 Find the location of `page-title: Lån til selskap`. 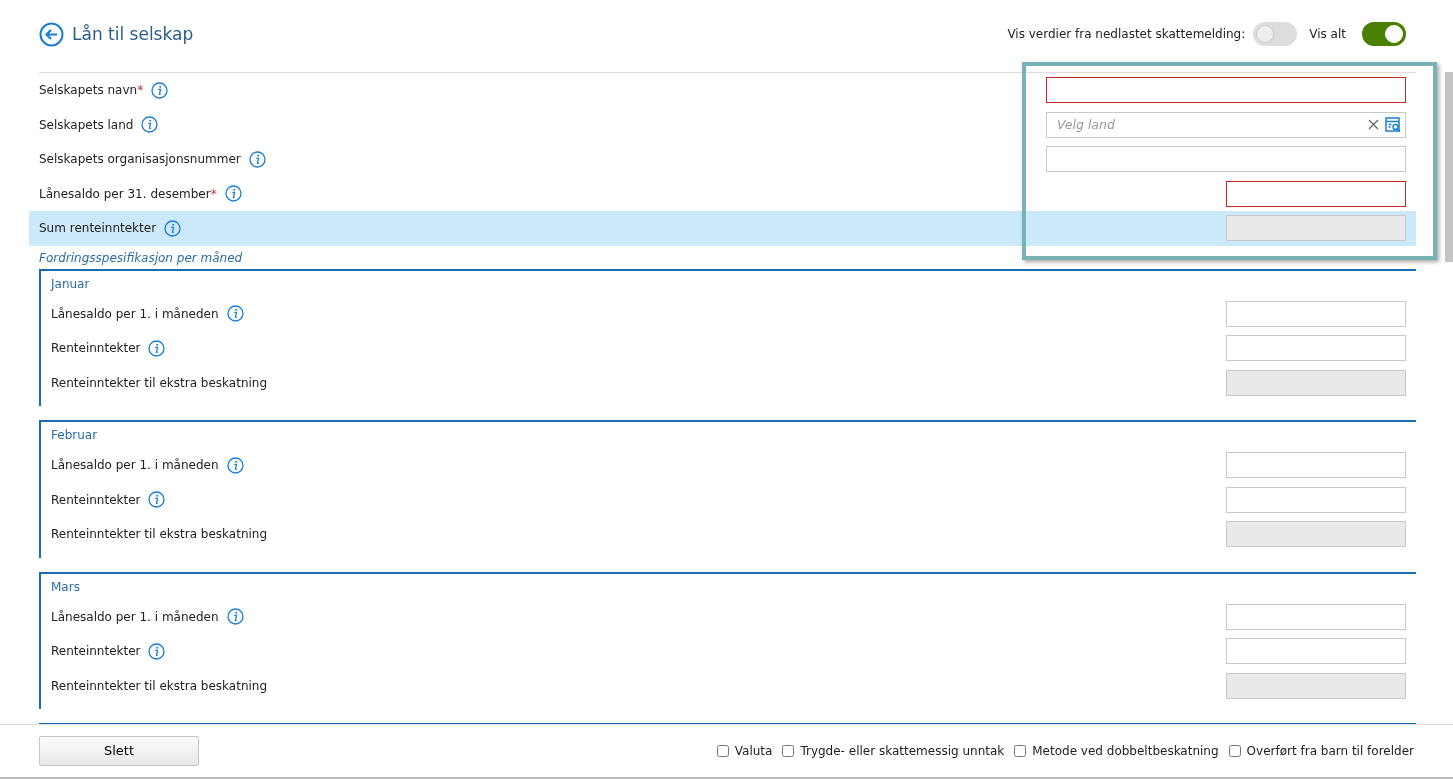

page-title: Lån til selskap is located at coordinates (133, 34).